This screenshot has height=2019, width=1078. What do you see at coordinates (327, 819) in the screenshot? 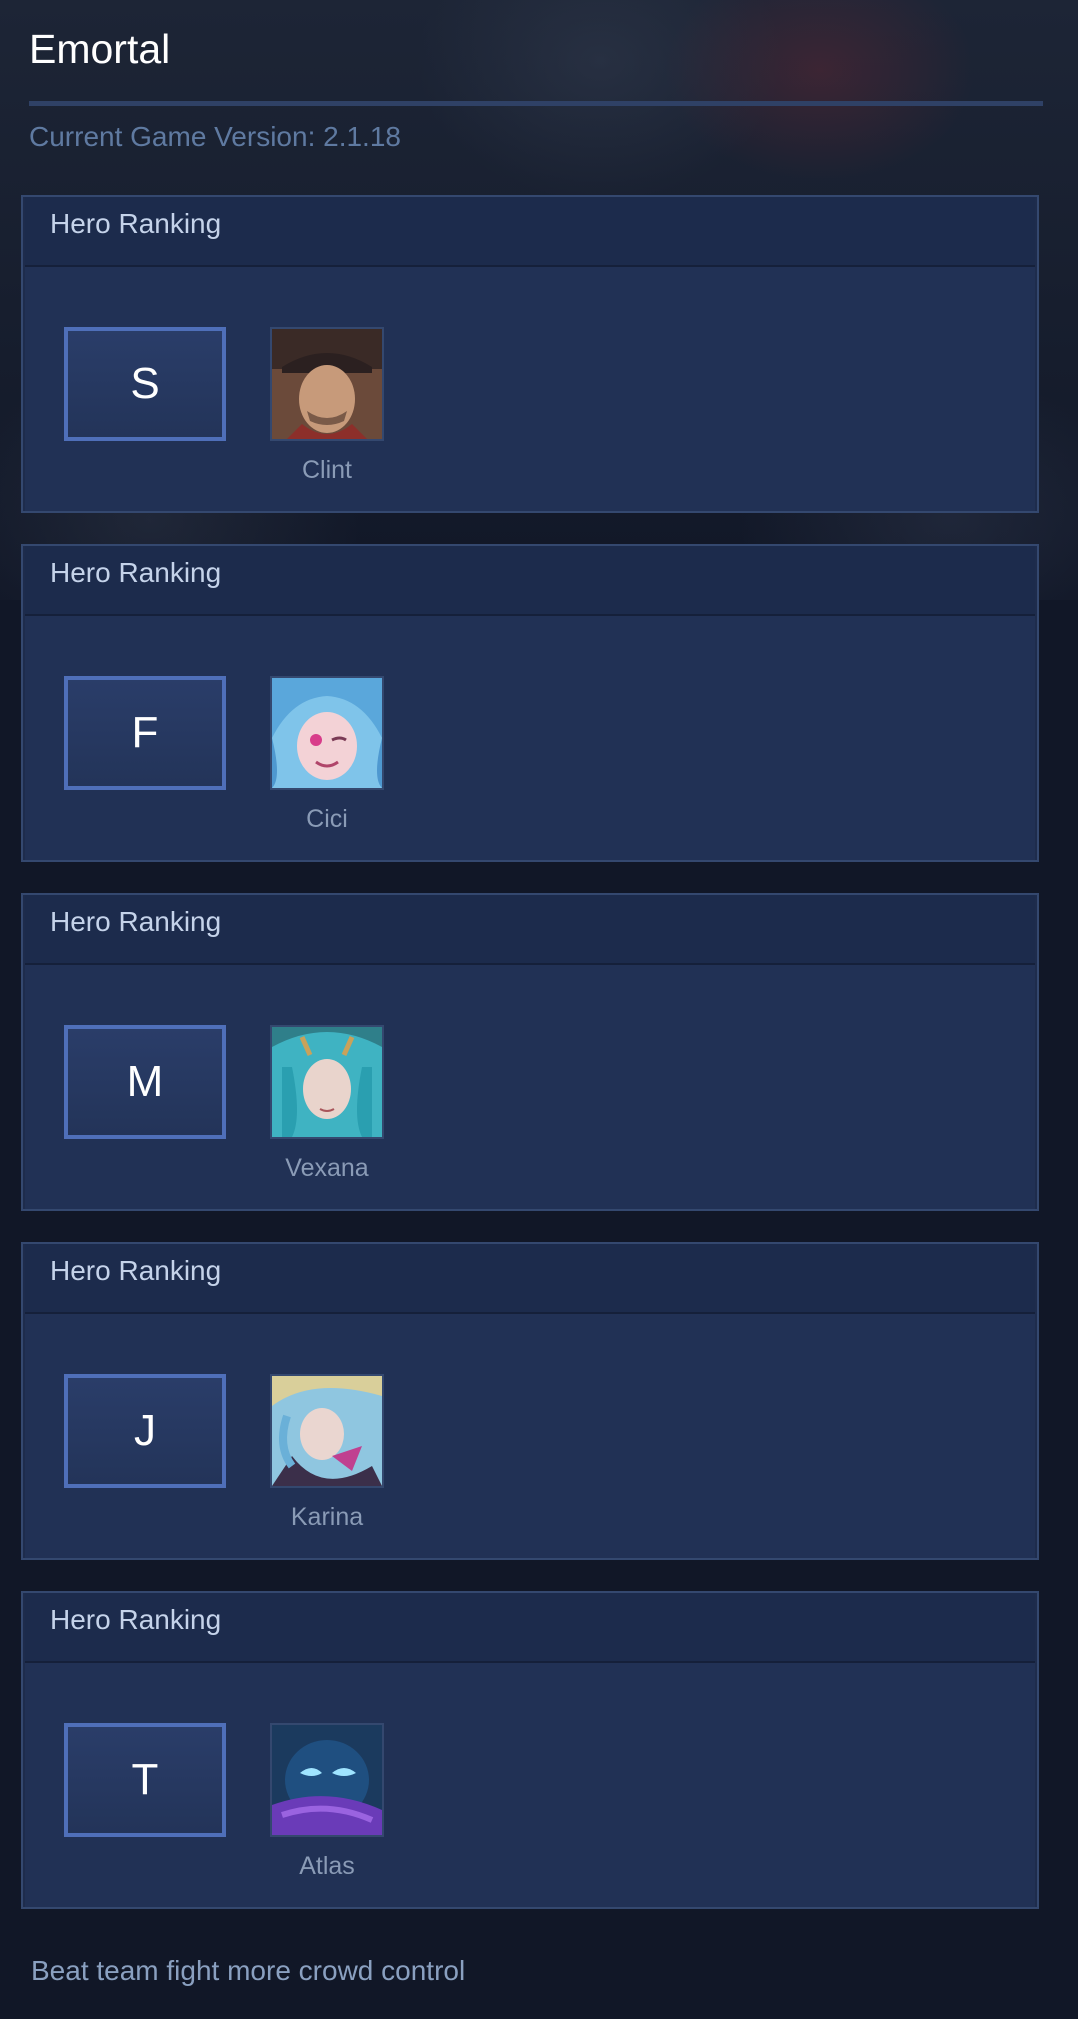
I see `hero-name: Cici` at bounding box center [327, 819].